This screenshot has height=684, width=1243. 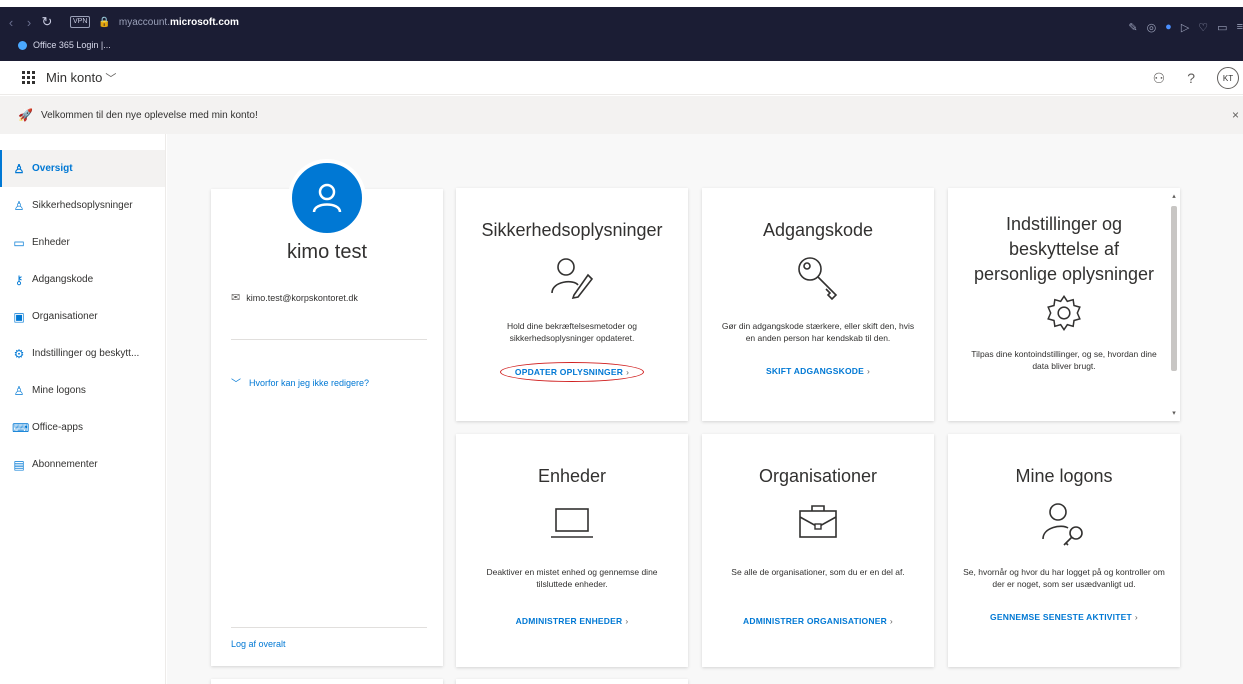 I want to click on laptop-icon, so click(x=572, y=523).